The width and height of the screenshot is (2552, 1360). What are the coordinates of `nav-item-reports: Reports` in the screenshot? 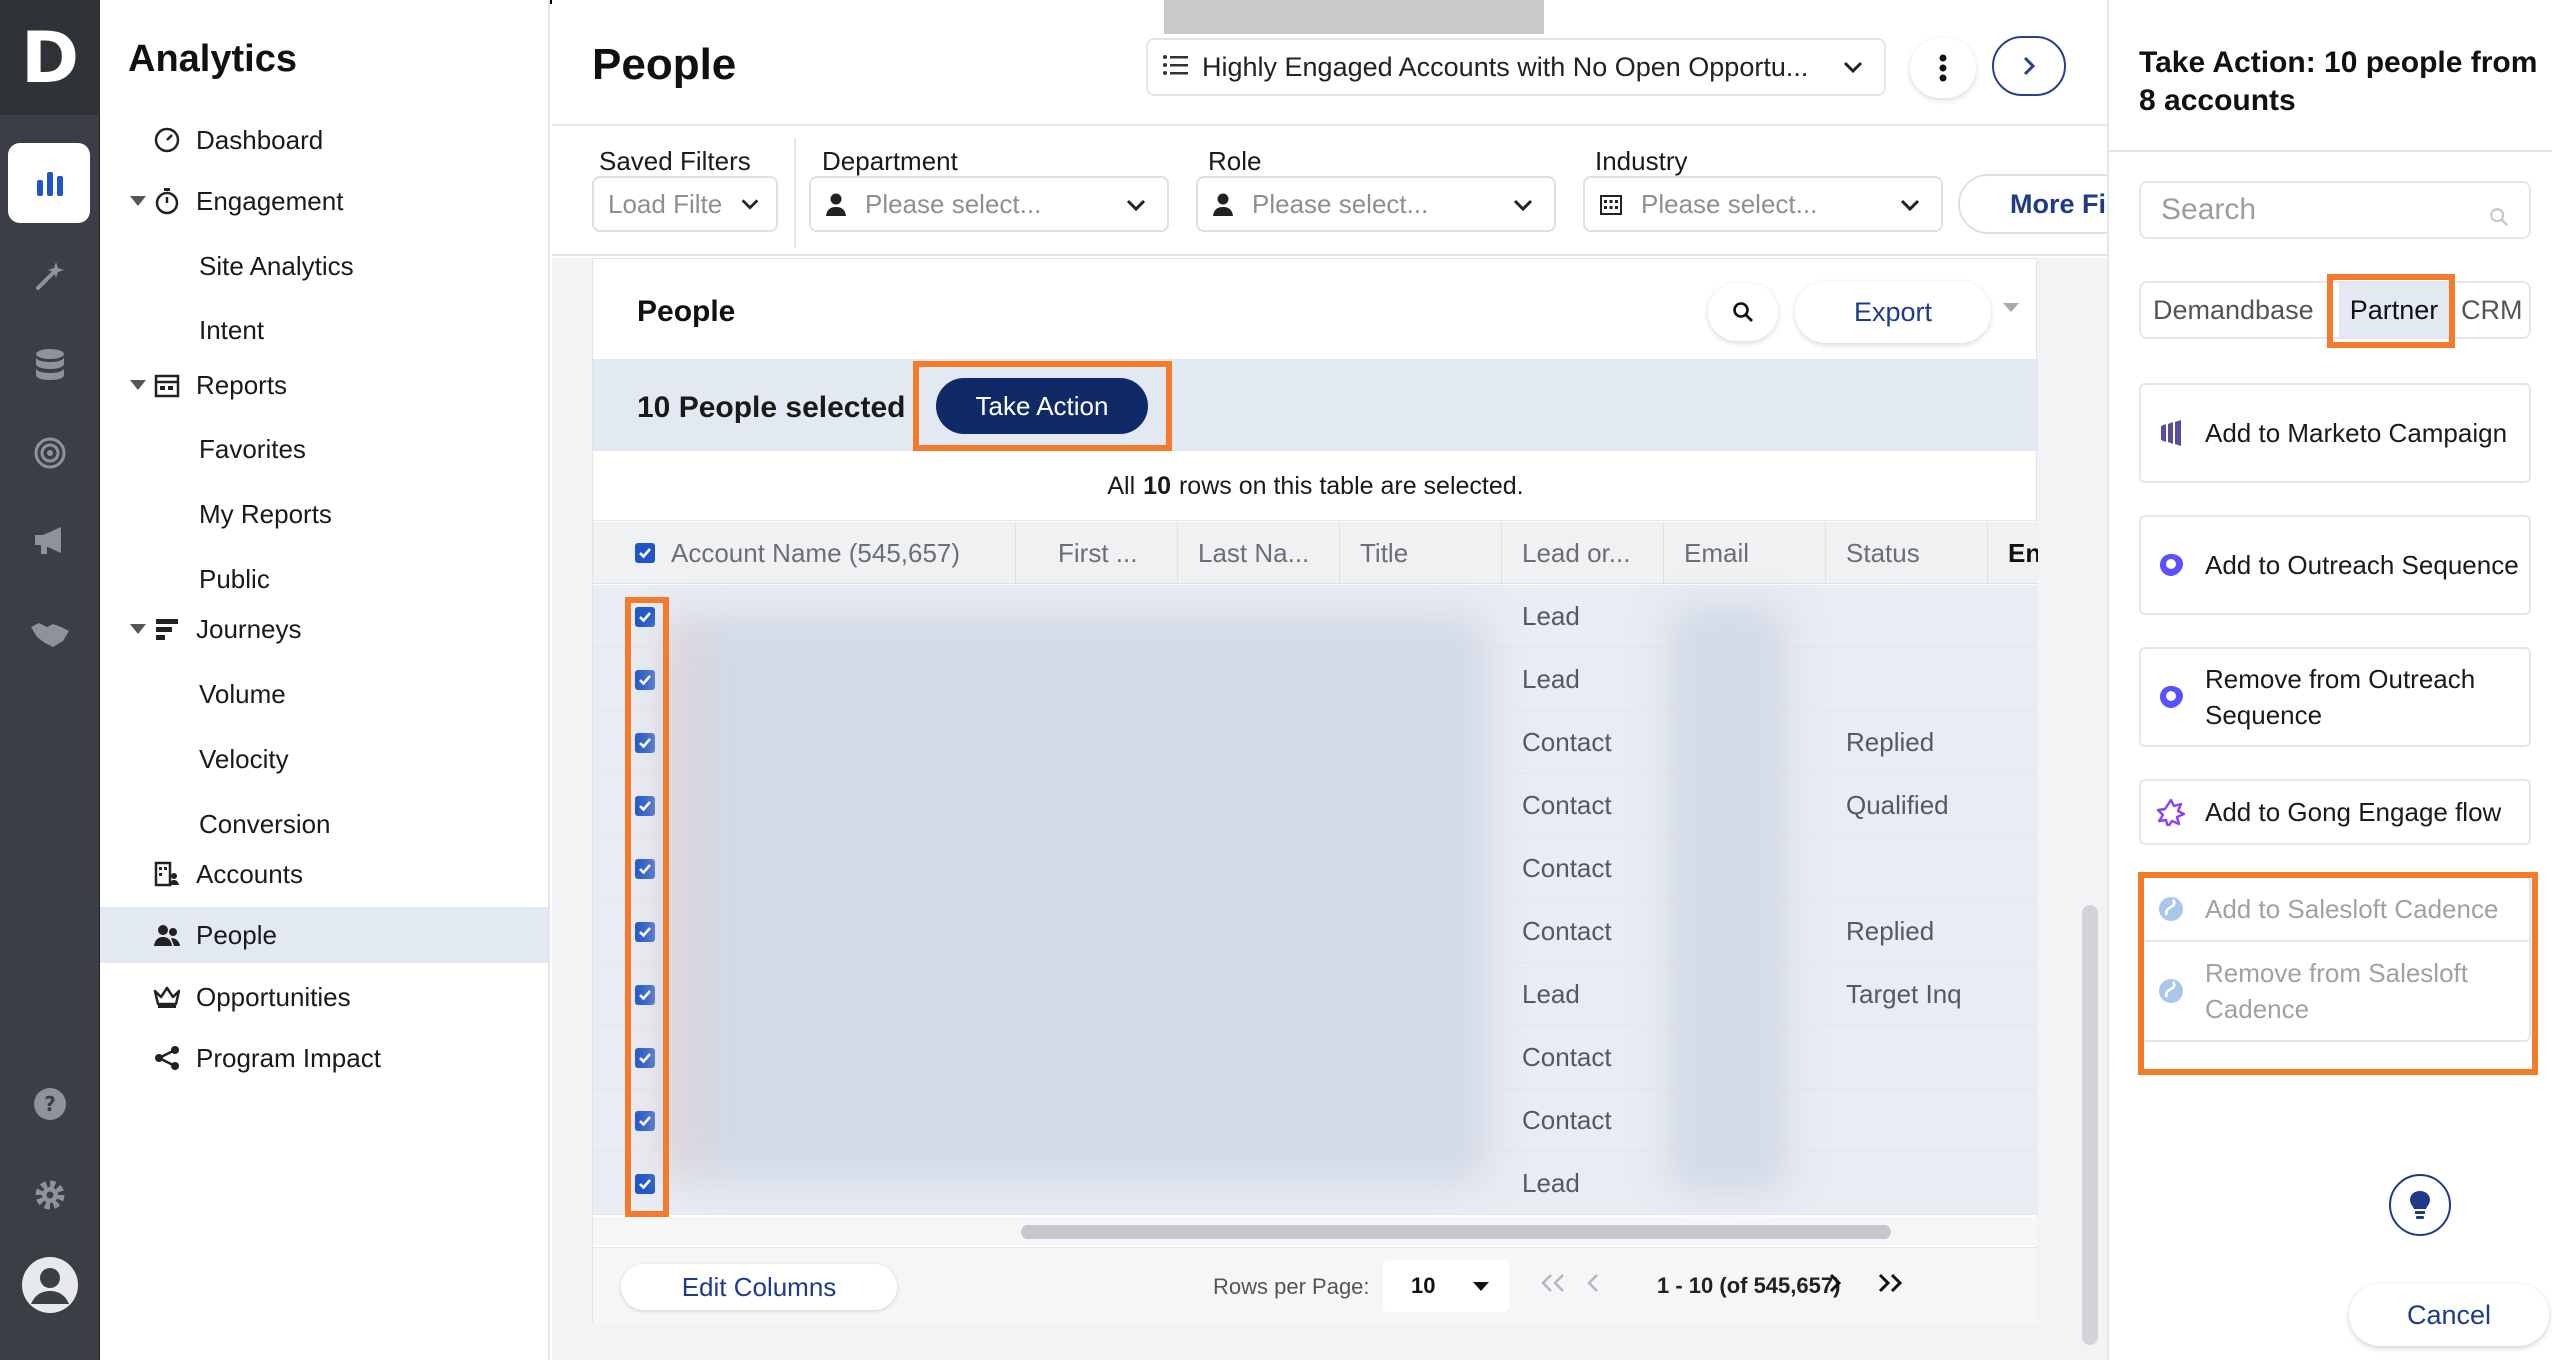 It's located at (324, 385).